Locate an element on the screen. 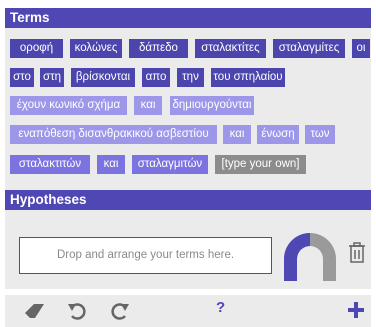  hypotheses-title: Hypotheses is located at coordinates (48, 199).